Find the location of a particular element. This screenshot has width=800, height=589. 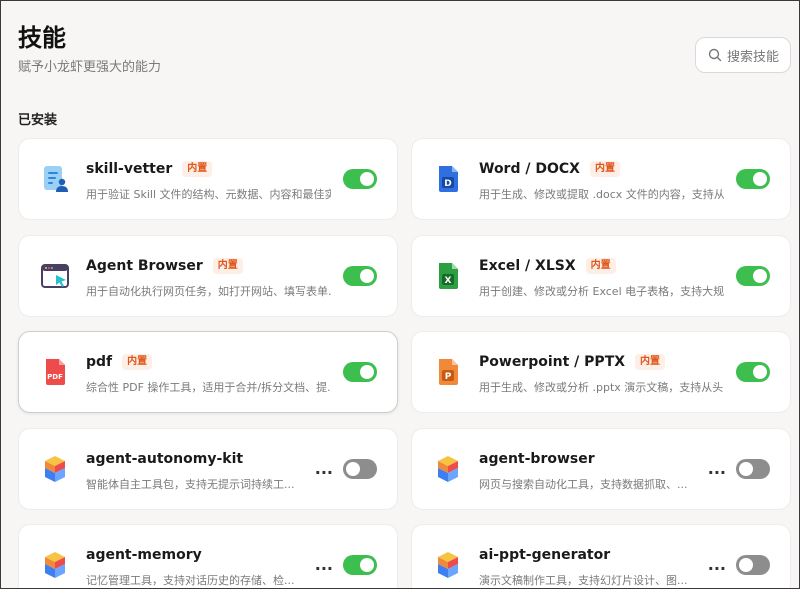

skill-name: Powerpoint / PPTX is located at coordinates (552, 362).